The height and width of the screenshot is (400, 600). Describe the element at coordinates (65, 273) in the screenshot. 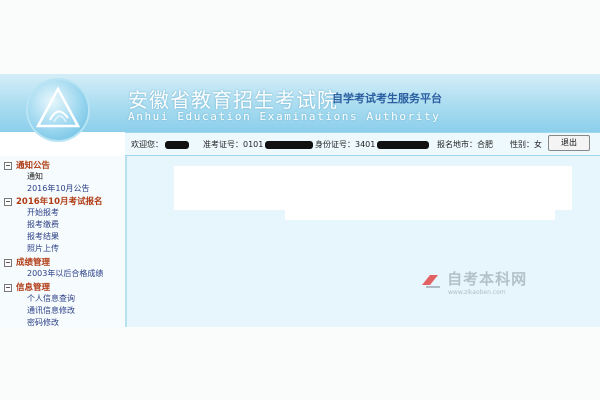

I see `sidebar-item-passed-scores: 2003年以后合格成绩` at that location.